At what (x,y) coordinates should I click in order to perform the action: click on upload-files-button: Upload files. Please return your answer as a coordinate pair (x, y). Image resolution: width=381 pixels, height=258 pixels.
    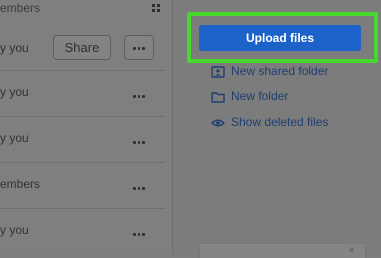
    Looking at the image, I should click on (280, 38).